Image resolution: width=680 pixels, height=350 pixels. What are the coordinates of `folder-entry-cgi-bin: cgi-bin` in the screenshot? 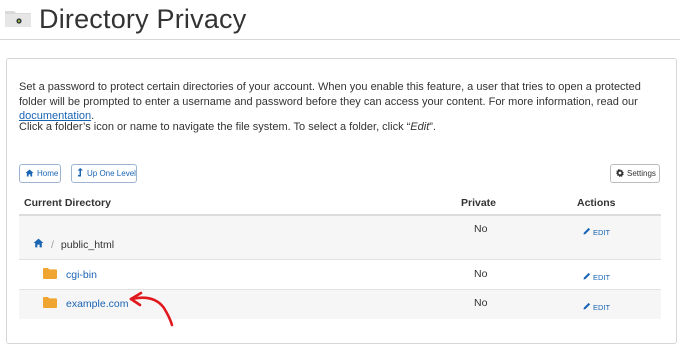 It's located at (70, 275).